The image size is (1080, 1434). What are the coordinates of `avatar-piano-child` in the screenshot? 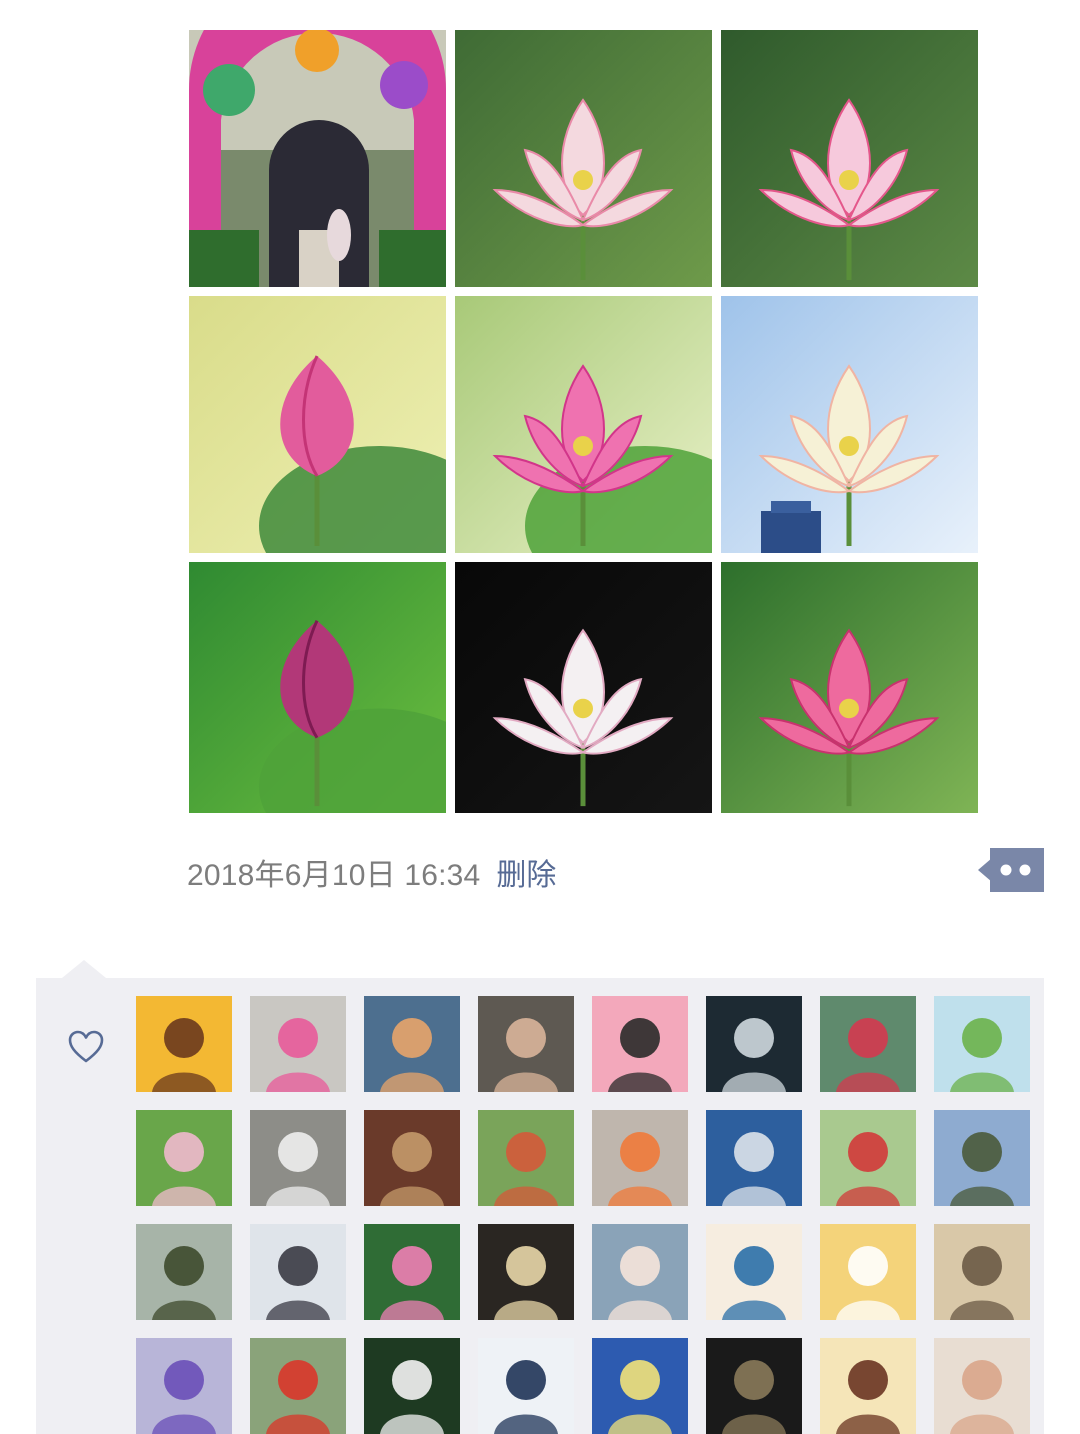 It's located at (412, 1158).